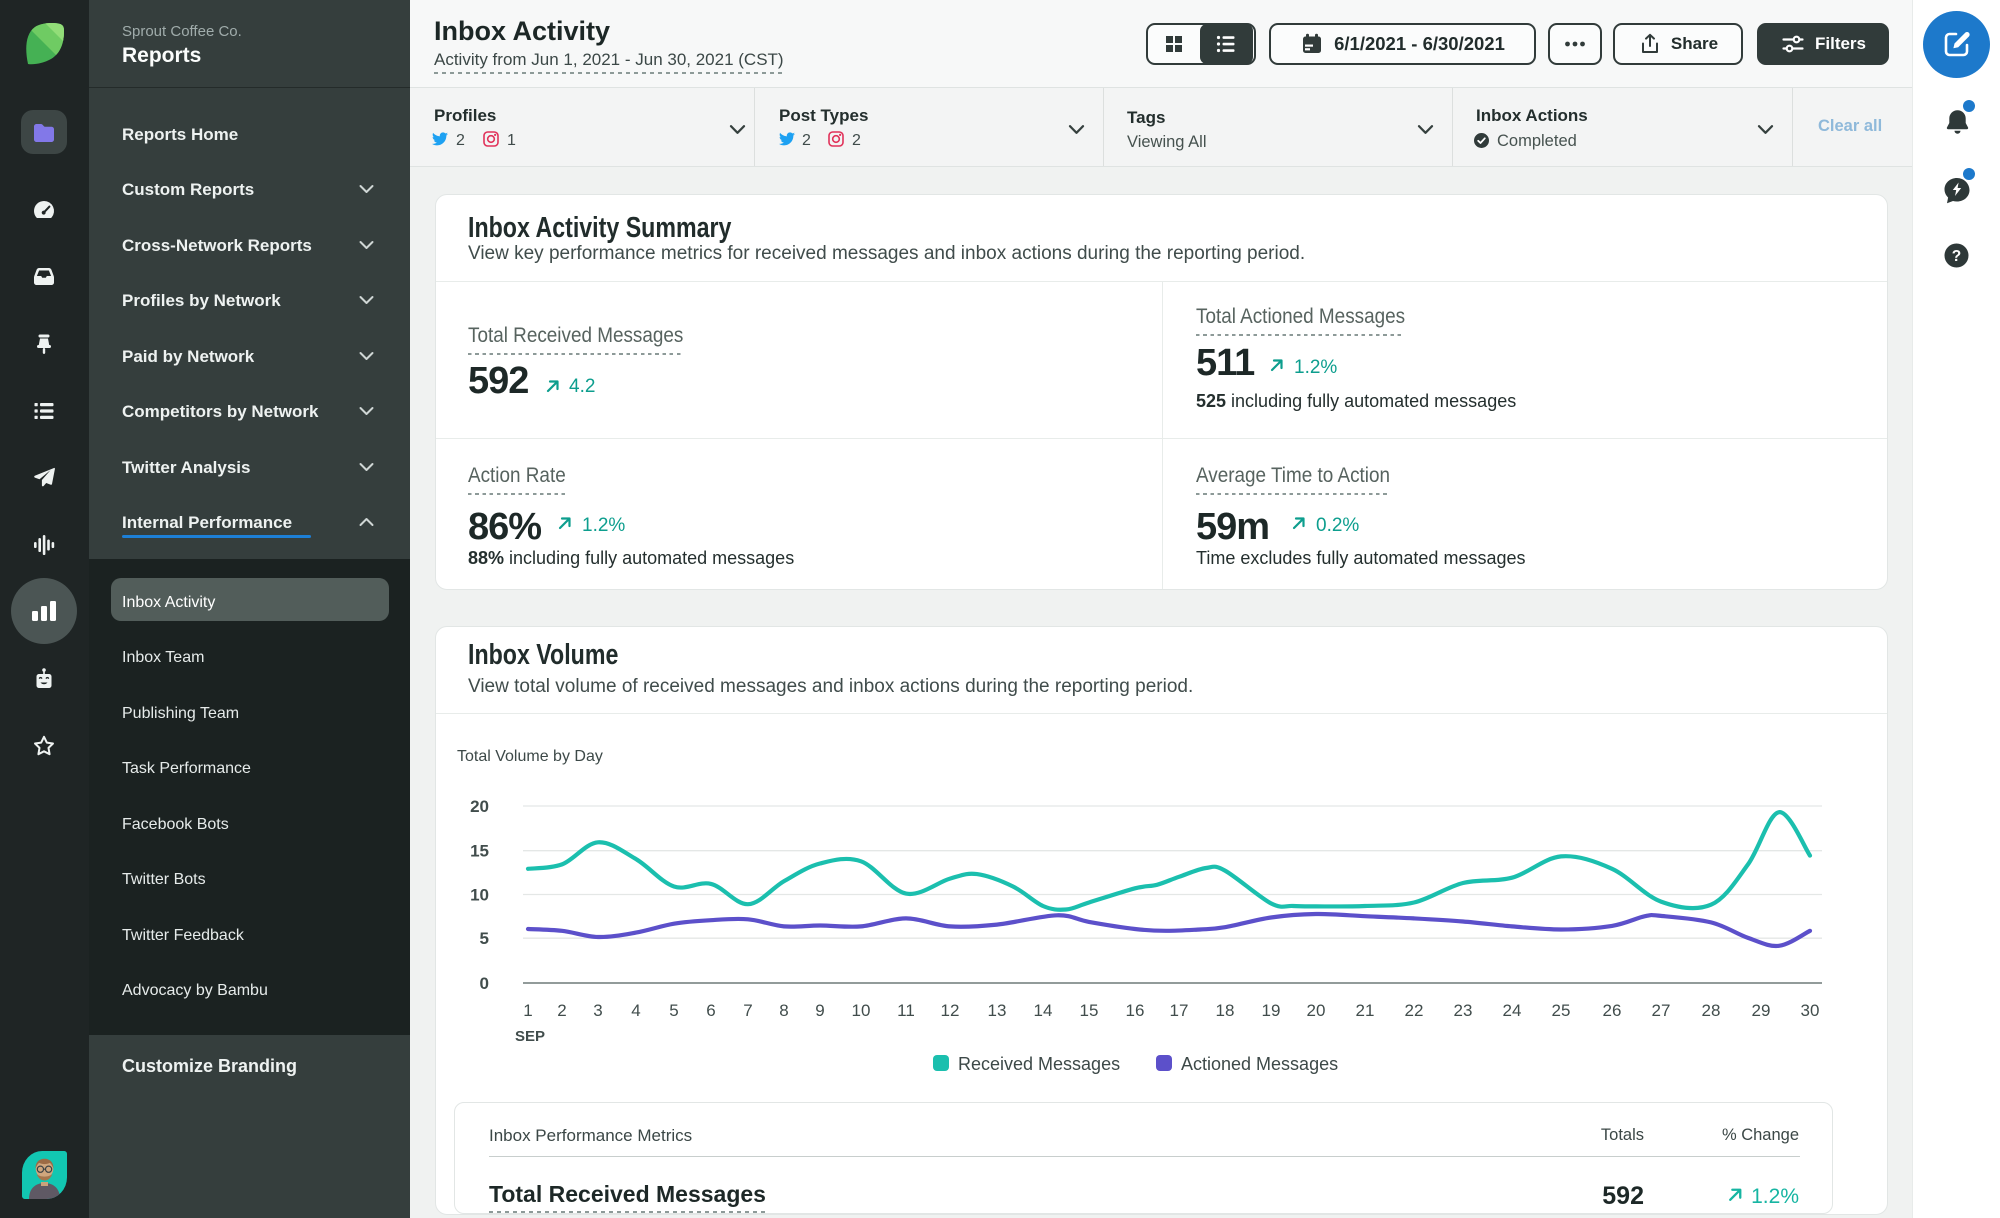 The image size is (2000, 1218). What do you see at coordinates (1711, 1010) in the screenshot?
I see `svg-text: 28` at bounding box center [1711, 1010].